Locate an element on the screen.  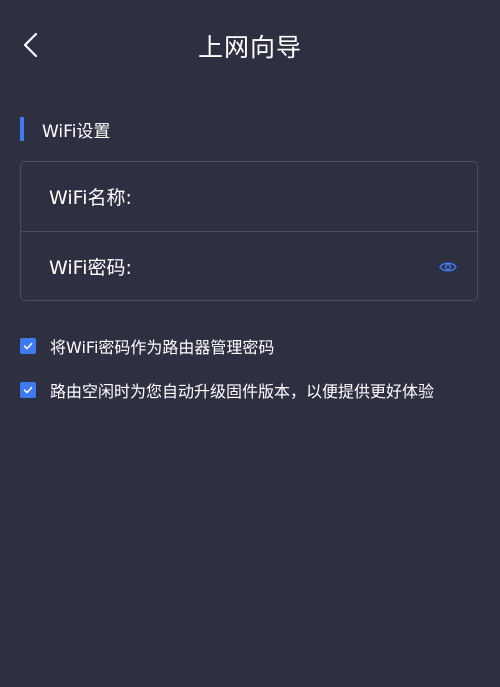
section-accent-bar is located at coordinates (22, 129).